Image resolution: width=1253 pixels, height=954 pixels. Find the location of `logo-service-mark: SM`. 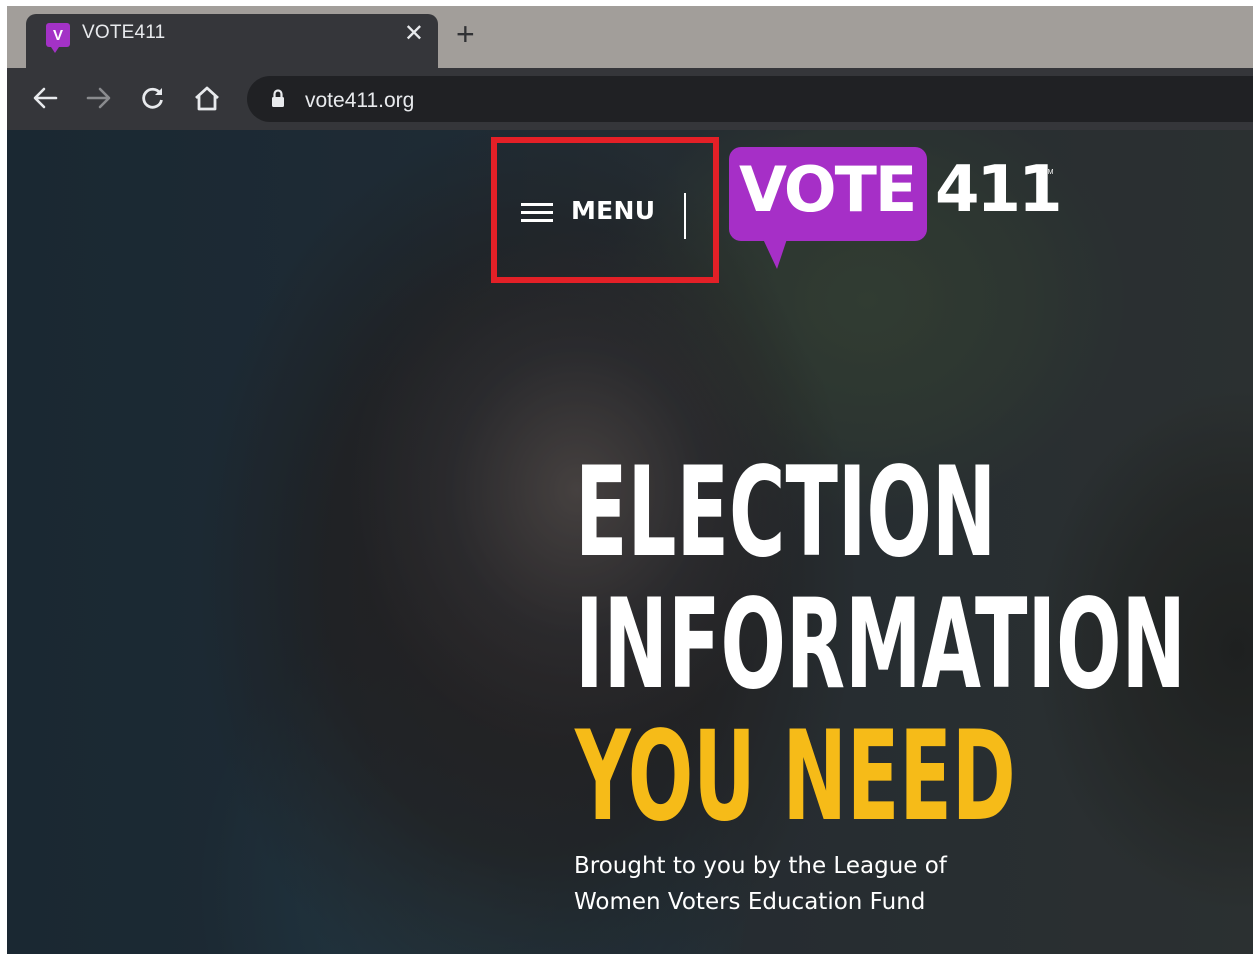

logo-service-mark: SM is located at coordinates (1048, 172).